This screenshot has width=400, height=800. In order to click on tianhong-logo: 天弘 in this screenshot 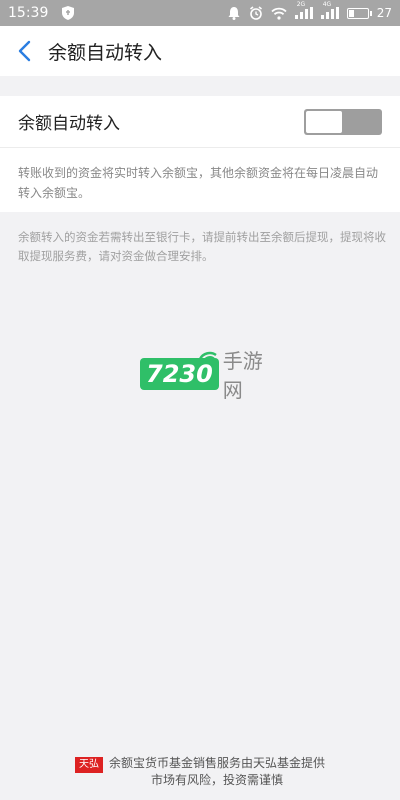, I will do `click(88, 765)`.